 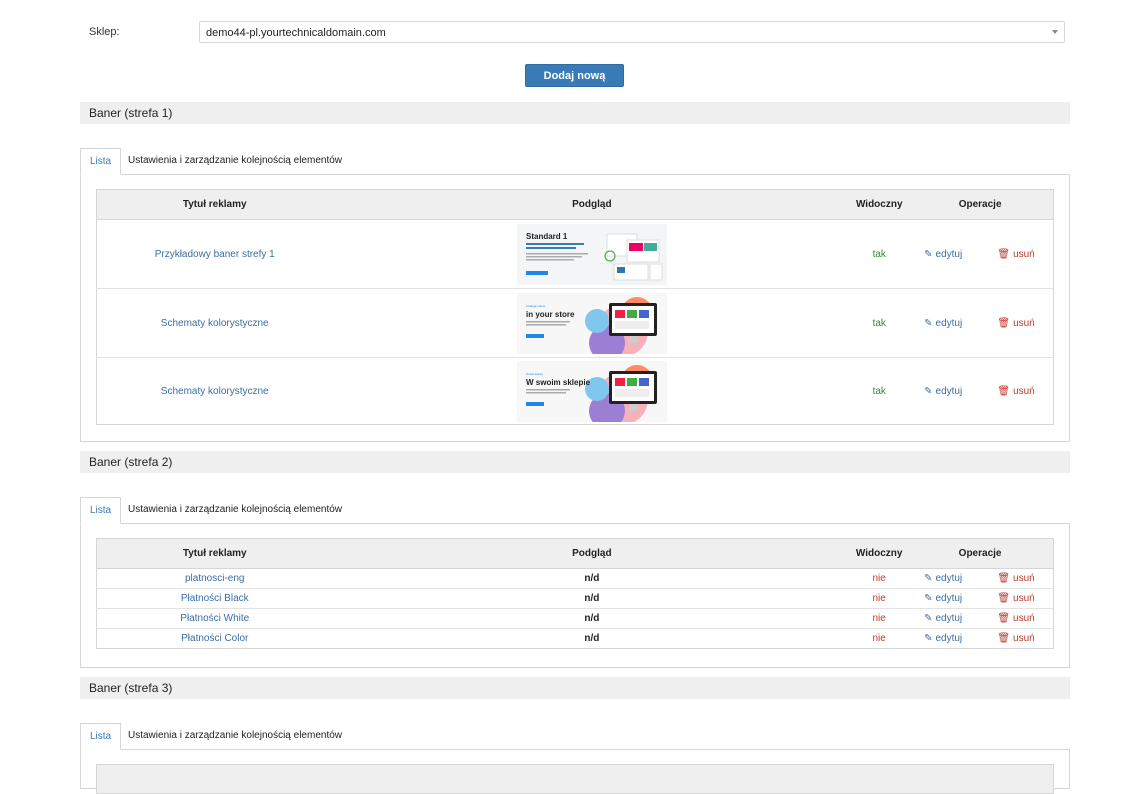 What do you see at coordinates (296, 33) in the screenshot?
I see `shop-select-value: demo44-pl.yourtechnicaldomain.com` at bounding box center [296, 33].